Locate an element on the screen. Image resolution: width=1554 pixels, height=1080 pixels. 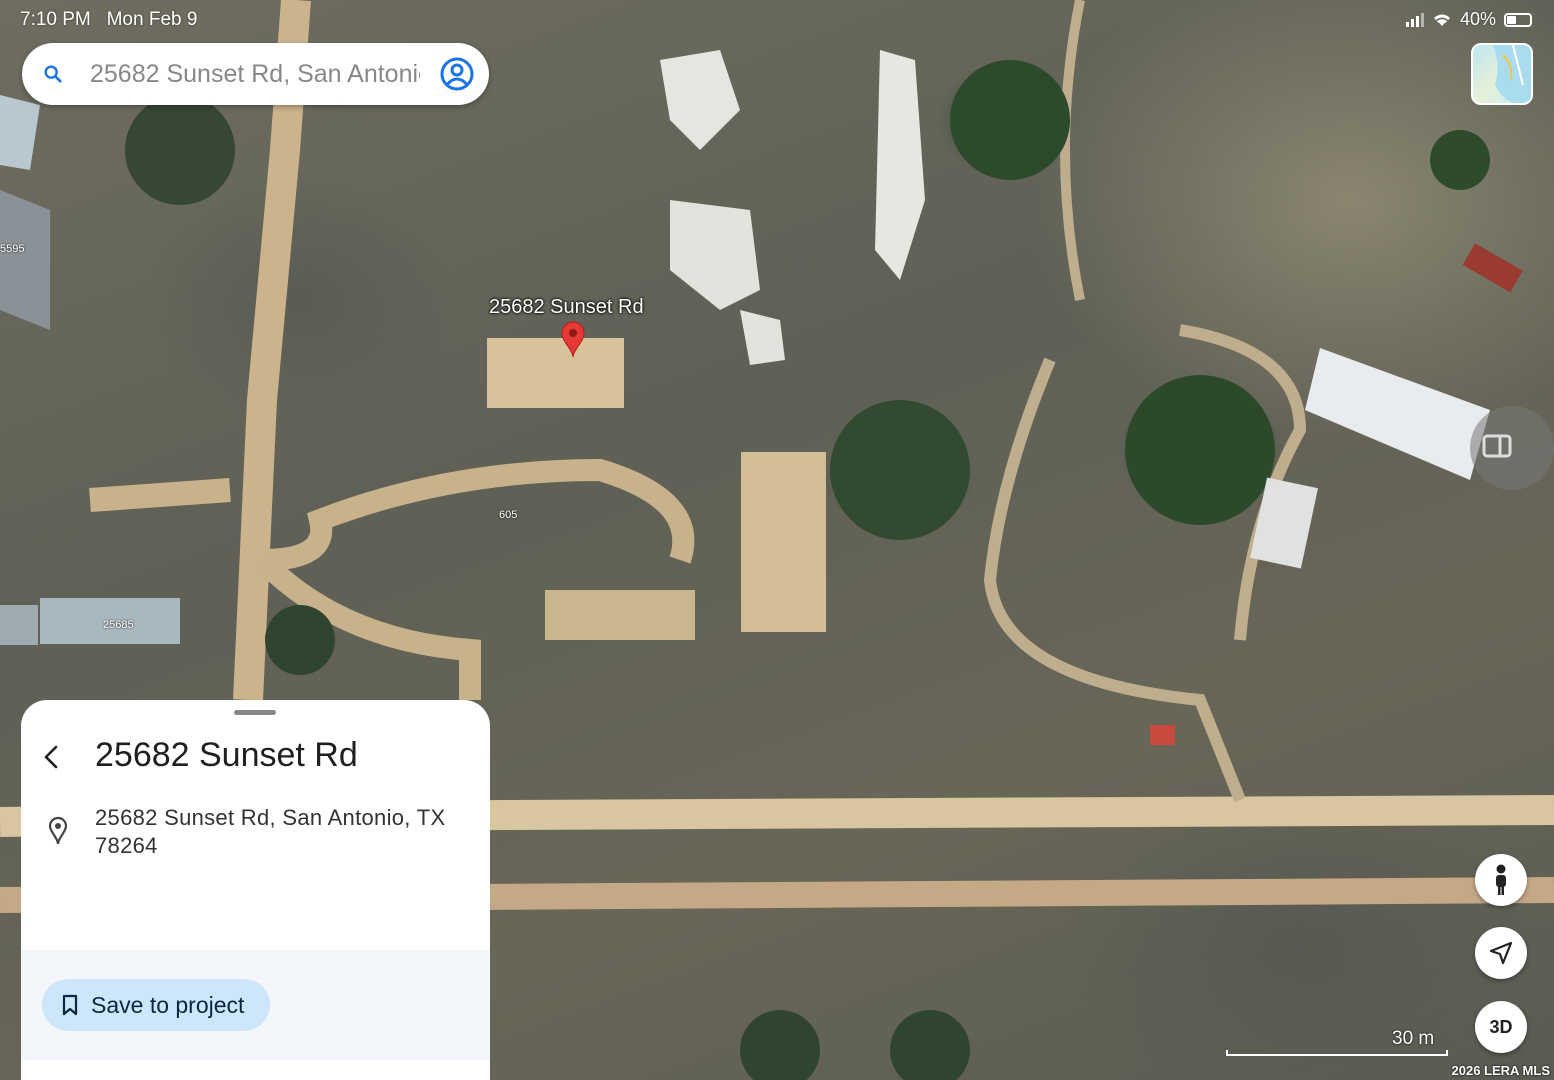
save-to-project-button: Save to project is located at coordinates (156, 1005).